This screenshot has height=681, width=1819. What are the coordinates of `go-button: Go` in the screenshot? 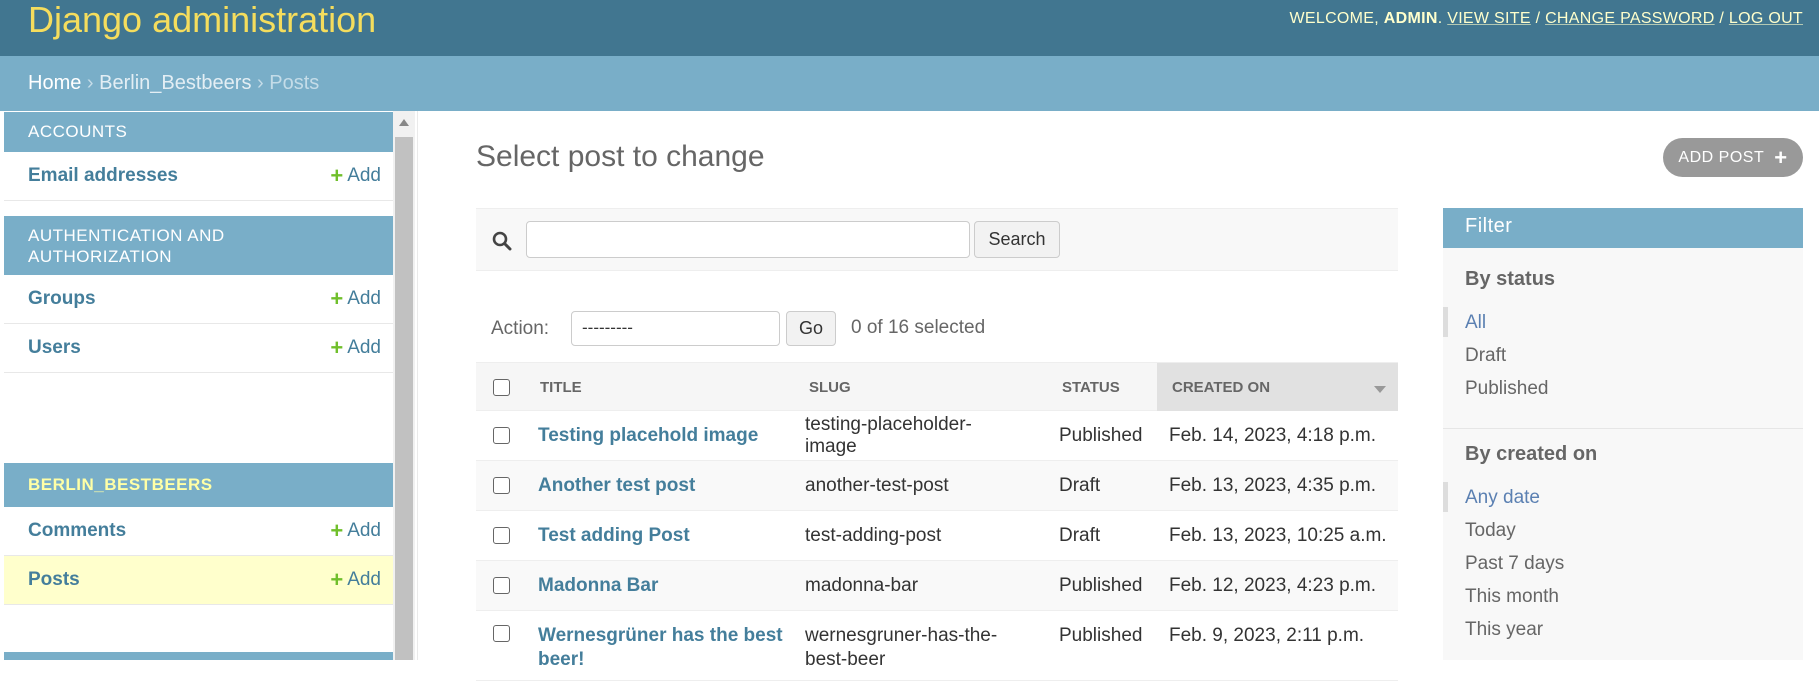 It's located at (811, 328).